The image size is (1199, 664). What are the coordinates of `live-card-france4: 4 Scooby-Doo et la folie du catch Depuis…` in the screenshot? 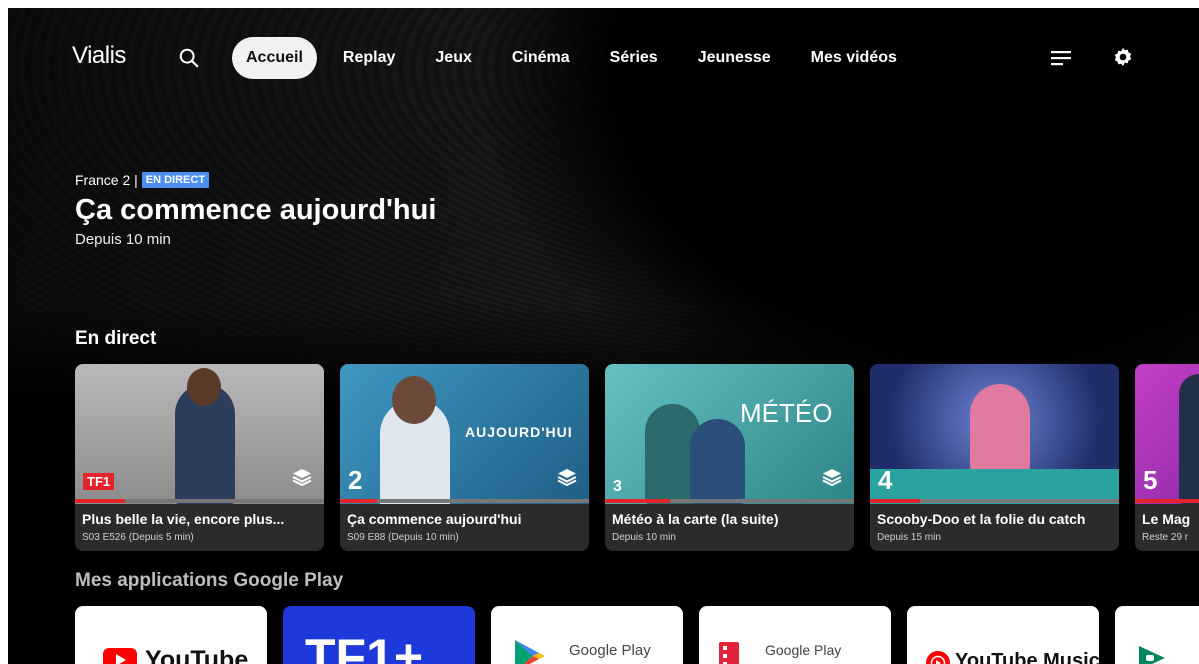 It's located at (994, 457).